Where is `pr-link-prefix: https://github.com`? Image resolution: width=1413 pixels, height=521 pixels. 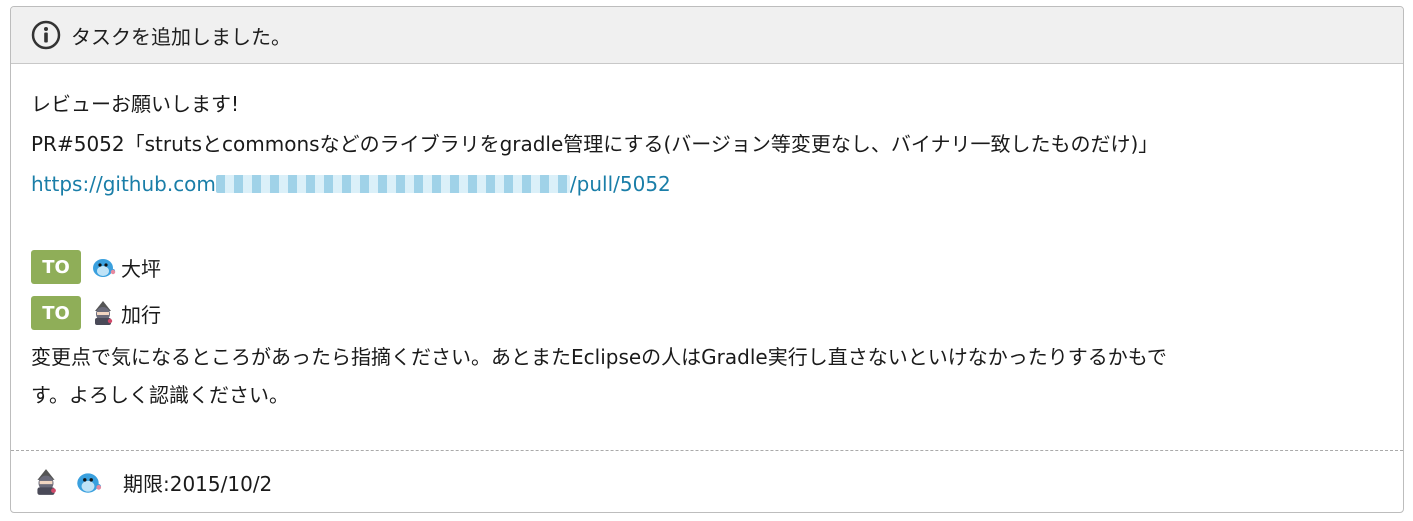 pr-link-prefix: https://github.com is located at coordinates (123, 184).